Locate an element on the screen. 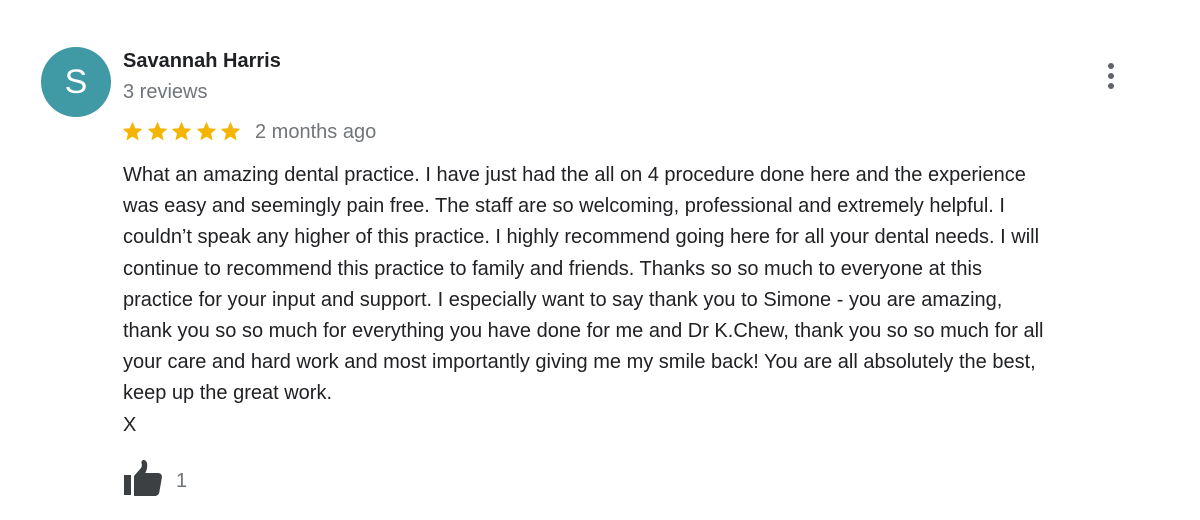 The image size is (1200, 520). more-options-button is located at coordinates (1111, 76).